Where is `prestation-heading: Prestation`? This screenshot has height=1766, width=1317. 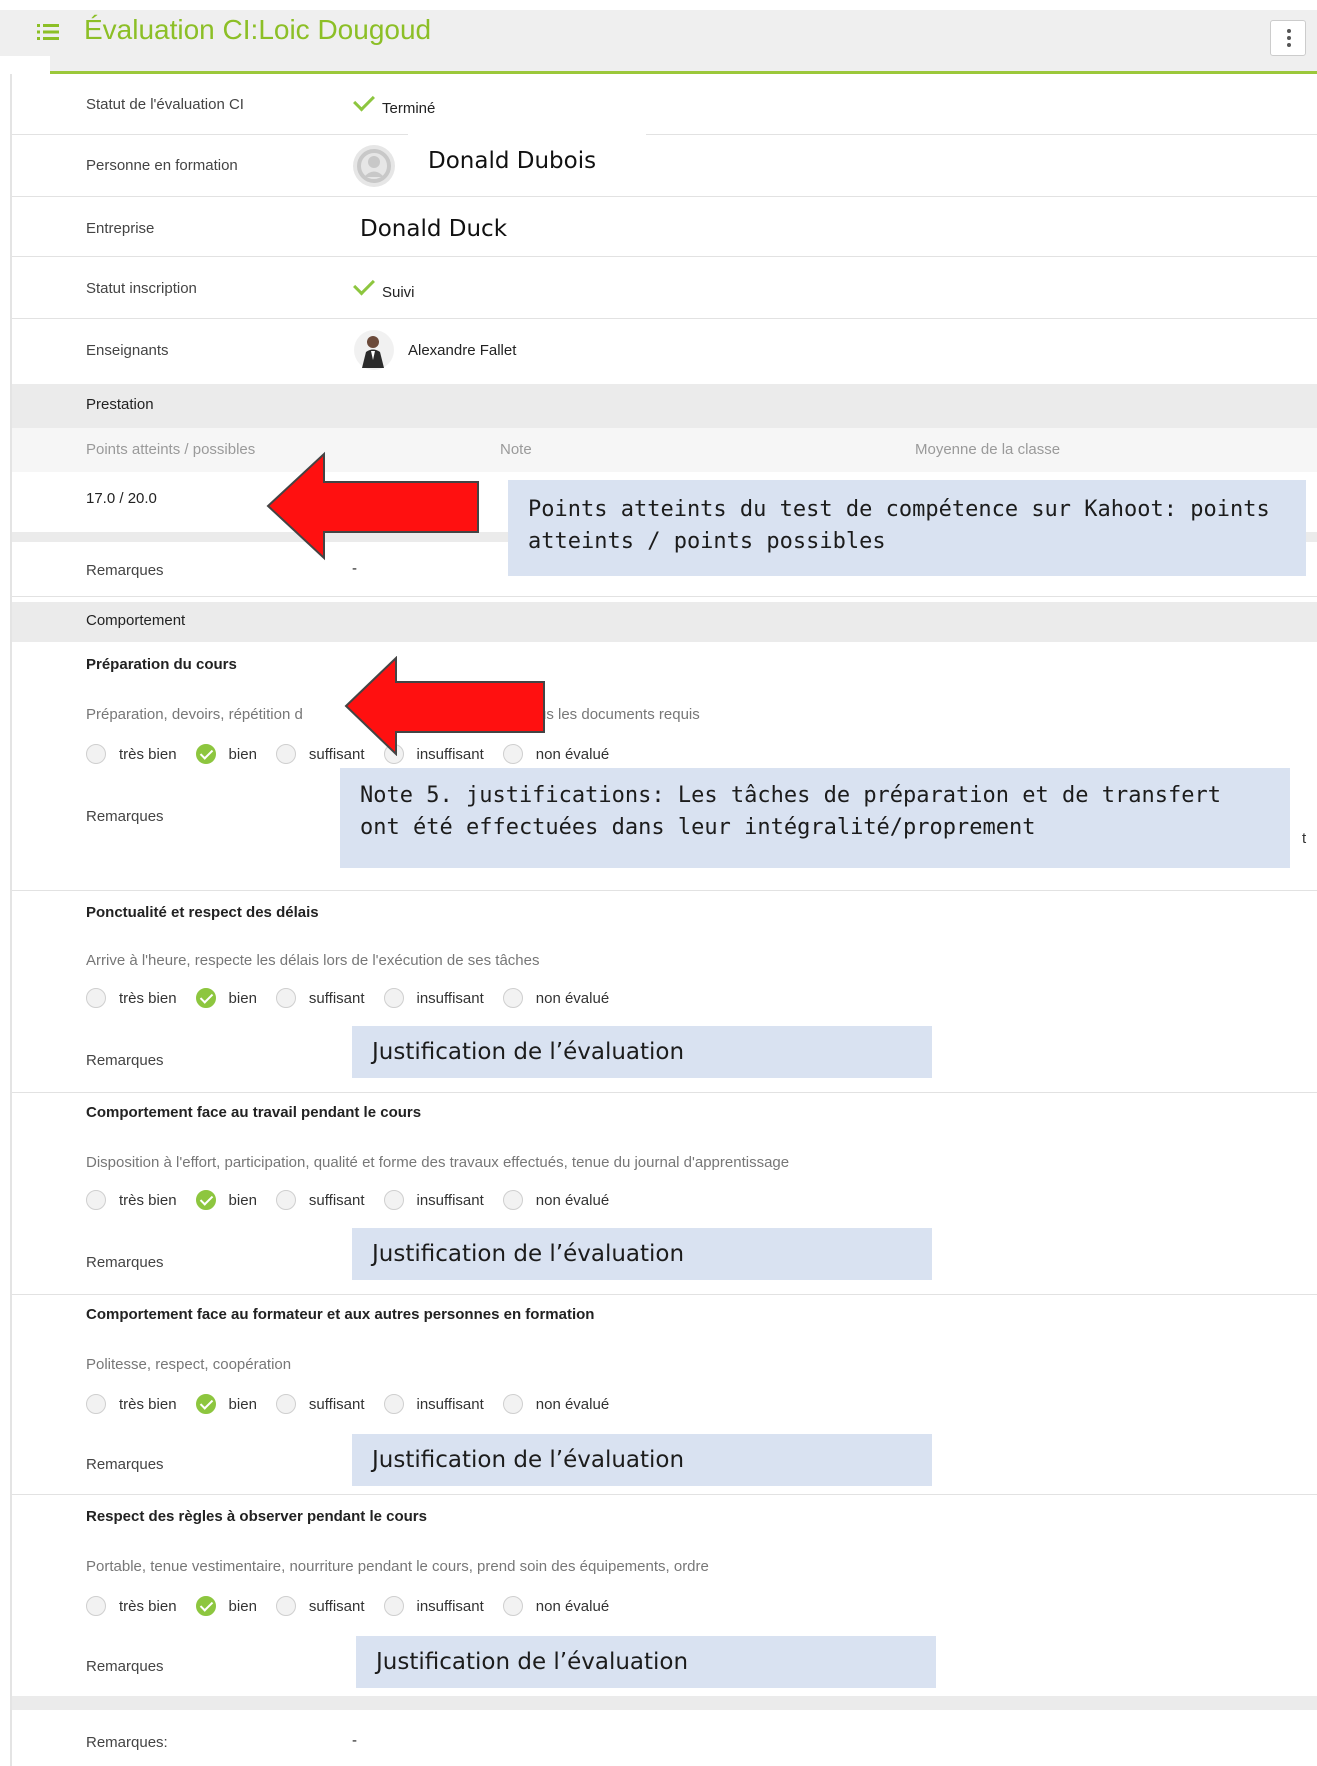 prestation-heading: Prestation is located at coordinates (120, 404).